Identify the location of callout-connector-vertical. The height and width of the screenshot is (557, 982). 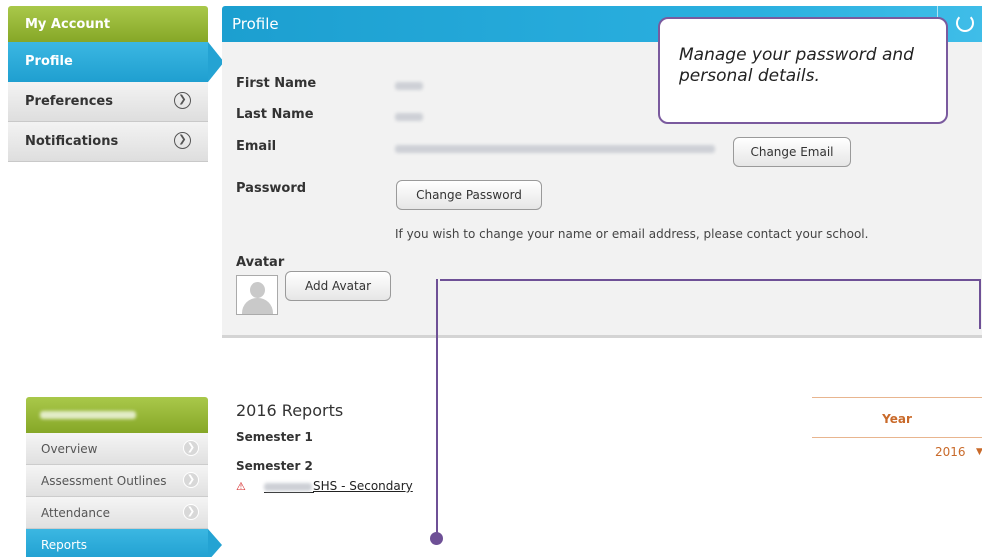
(437, 407).